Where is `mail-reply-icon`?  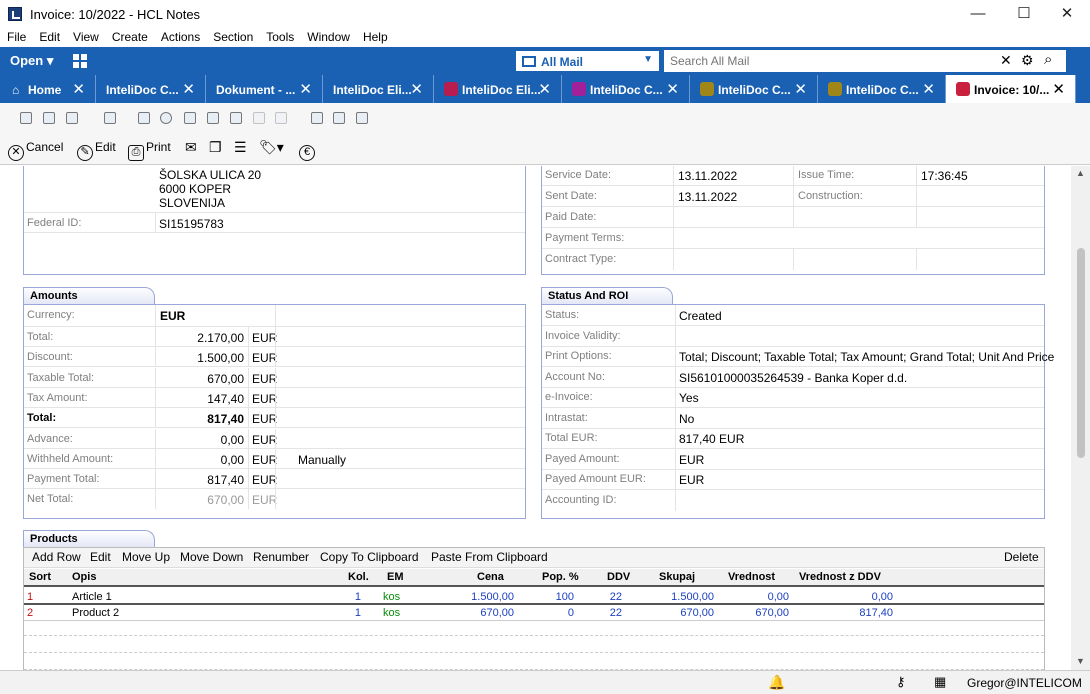 mail-reply-icon is located at coordinates (213, 118).